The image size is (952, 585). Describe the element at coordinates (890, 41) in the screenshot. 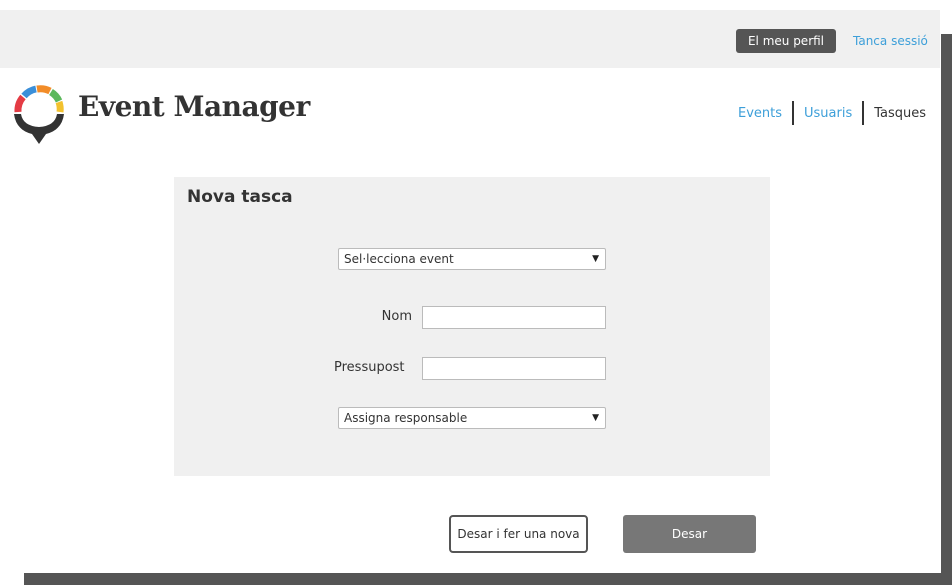

I see `logout-link: Tanca sessió` at that location.